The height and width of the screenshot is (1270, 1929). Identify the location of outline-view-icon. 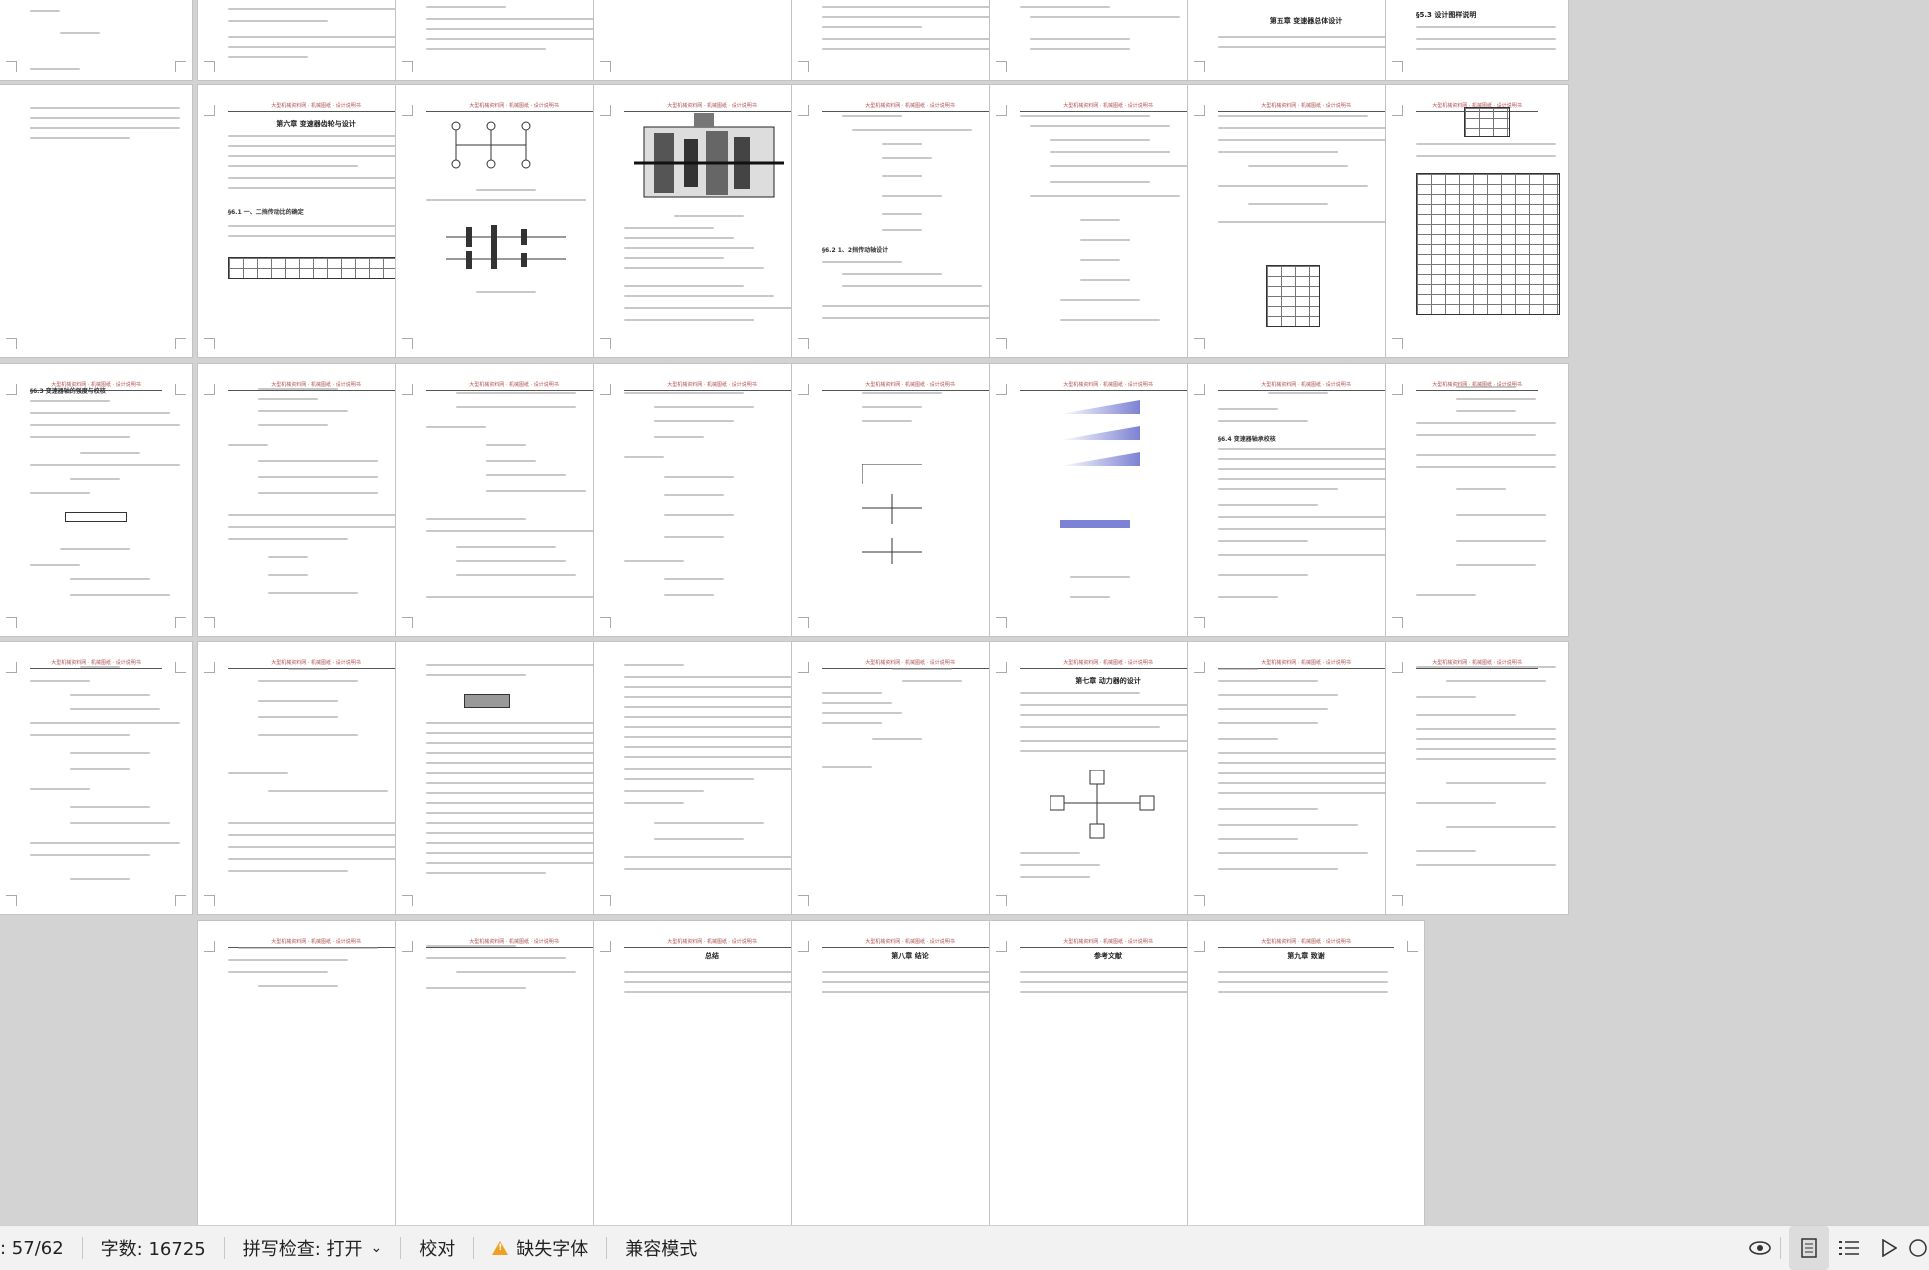
(1849, 1248).